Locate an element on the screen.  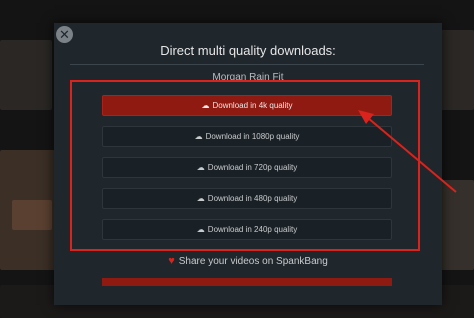
share-link: ♥ Share your videos on SpankBang is located at coordinates (248, 261).